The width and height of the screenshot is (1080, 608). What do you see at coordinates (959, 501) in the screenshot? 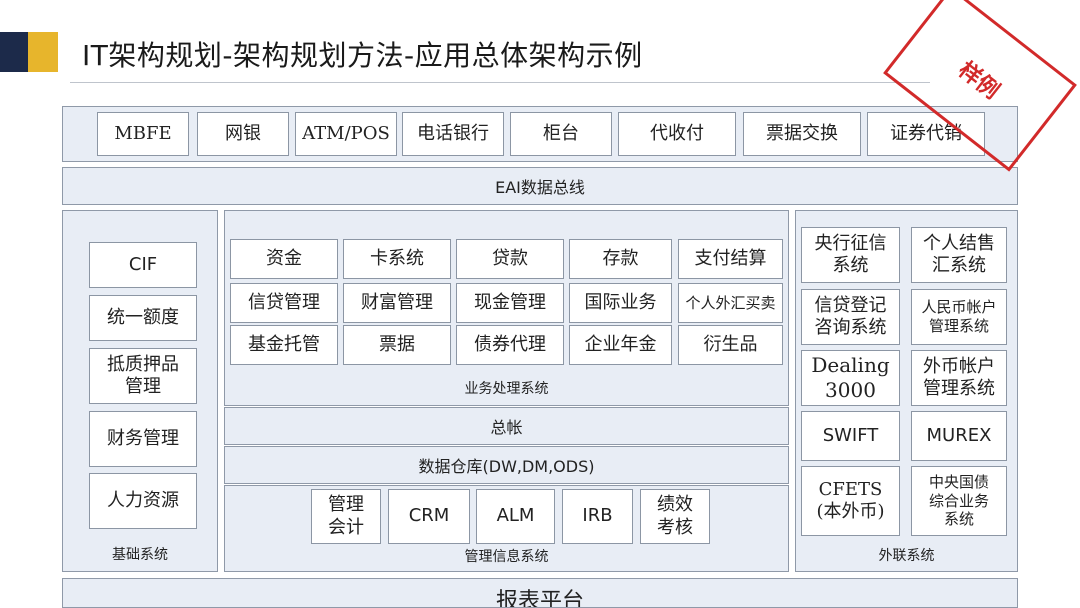
I see `ext-central-bond: 中央国债 综合业务 系统` at bounding box center [959, 501].